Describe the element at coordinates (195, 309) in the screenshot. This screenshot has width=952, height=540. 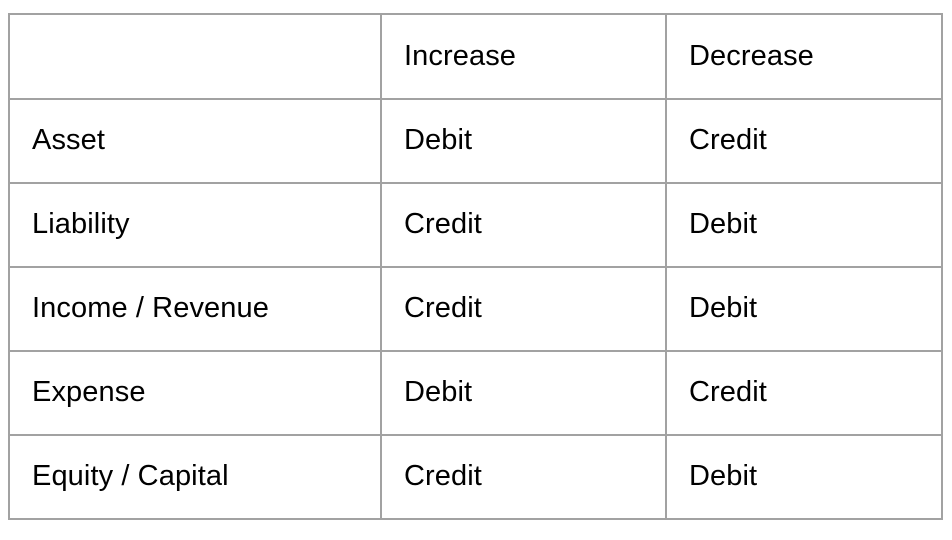
I see `cell-account-type: Income / Revenue` at that location.